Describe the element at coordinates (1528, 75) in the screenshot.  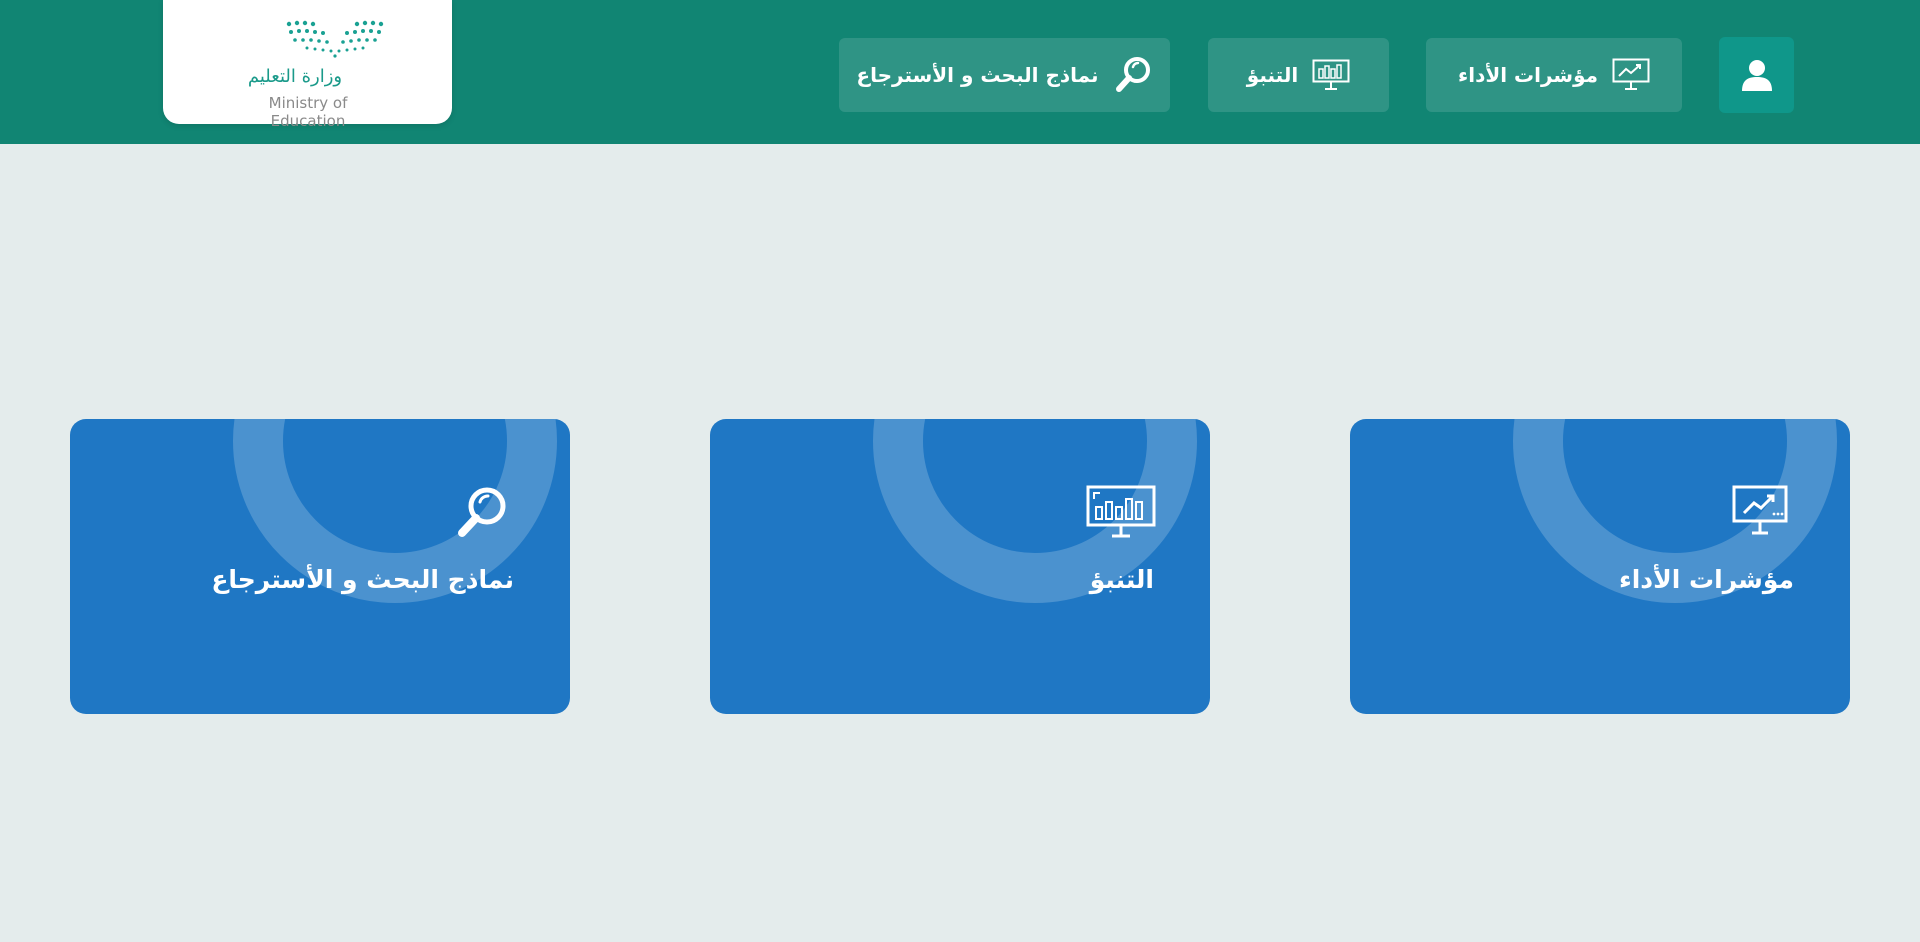
I see `nav-performance-indicators-label: مؤشرات الأداء` at that location.